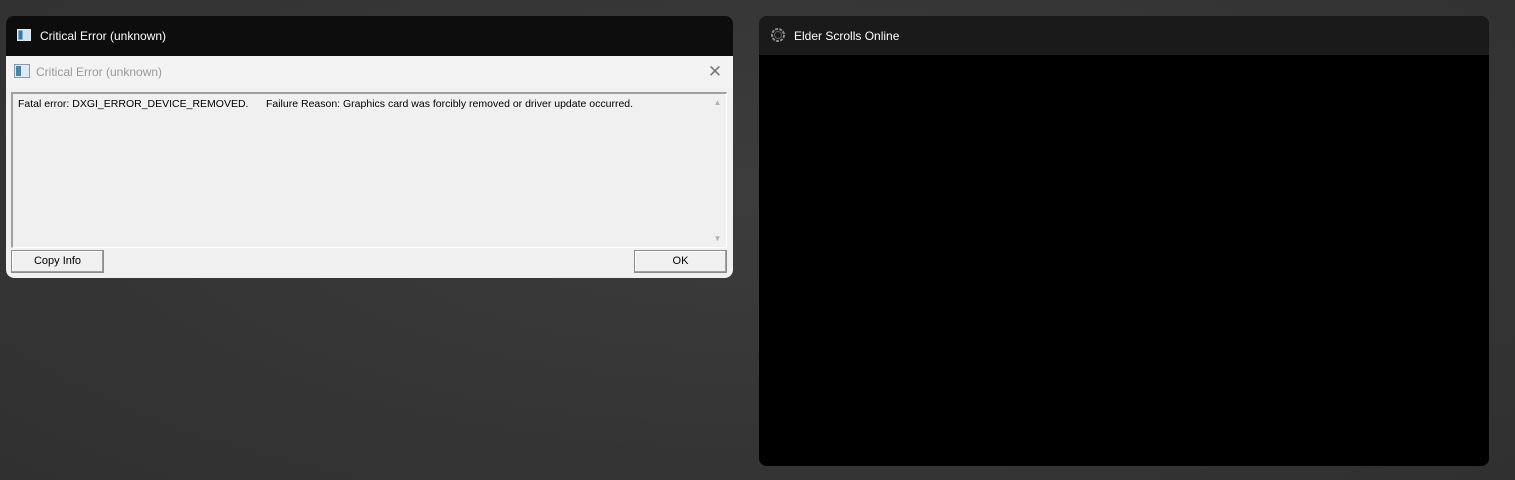 This screenshot has width=1515, height=480. Describe the element at coordinates (369, 72) in the screenshot. I see `dialog-titlebar: Critical Error (unknown) ✕` at that location.